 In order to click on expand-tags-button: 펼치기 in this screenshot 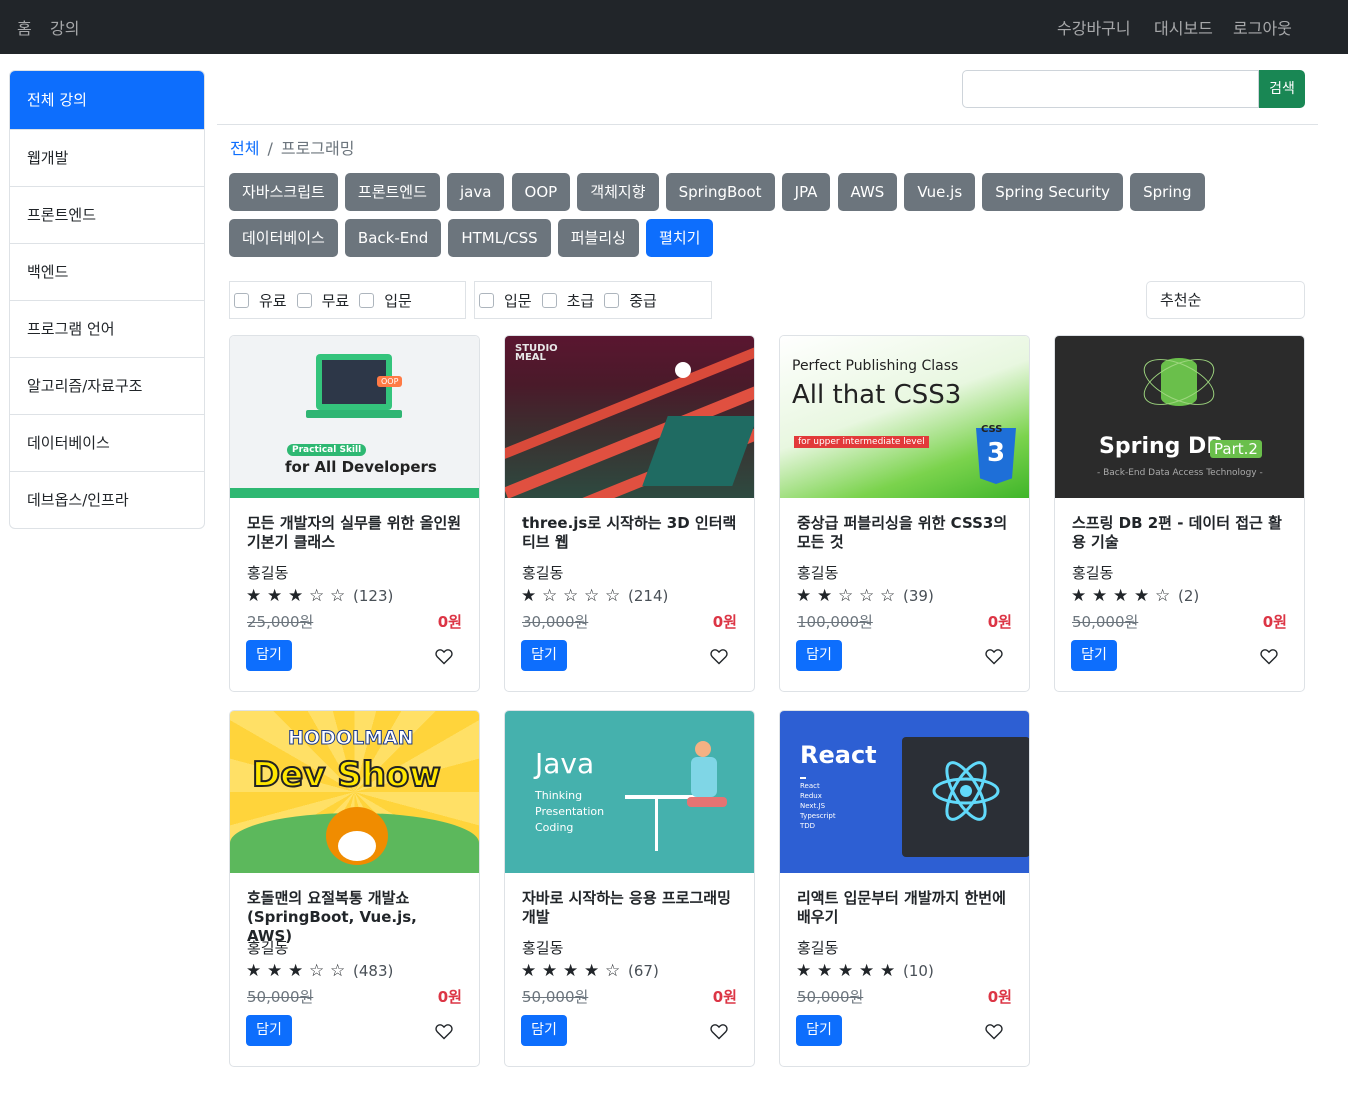, I will do `click(680, 238)`.